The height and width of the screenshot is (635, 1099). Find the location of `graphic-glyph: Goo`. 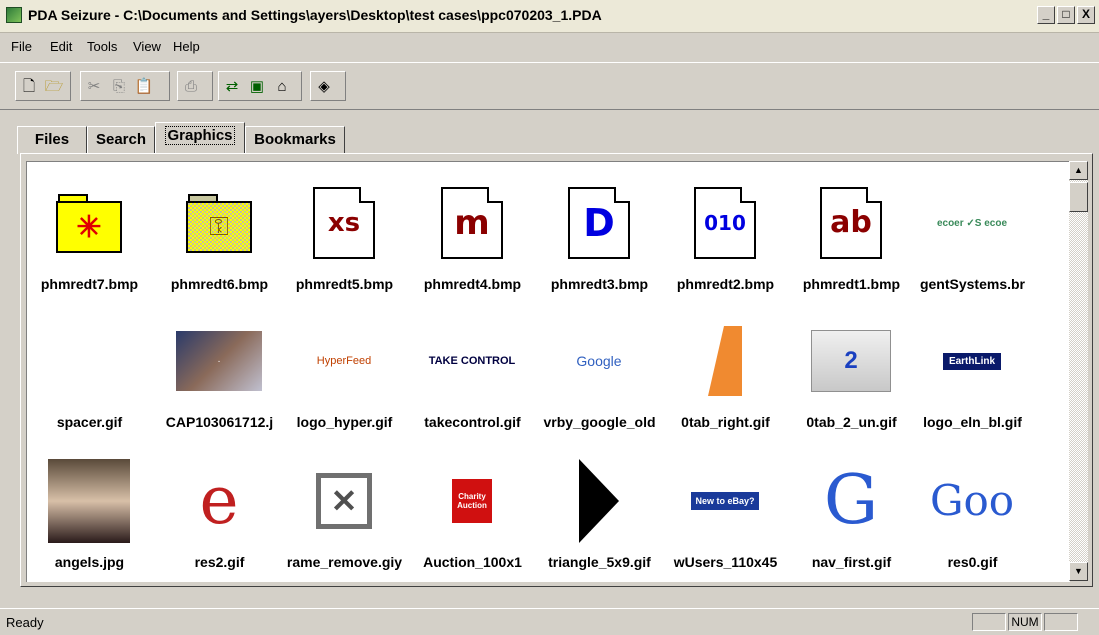

graphic-glyph: Goo is located at coordinates (972, 500).